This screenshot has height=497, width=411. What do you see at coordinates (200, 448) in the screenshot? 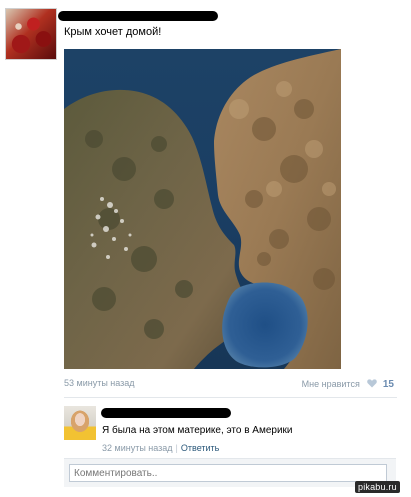
I see `reply-link: Ответить` at bounding box center [200, 448].